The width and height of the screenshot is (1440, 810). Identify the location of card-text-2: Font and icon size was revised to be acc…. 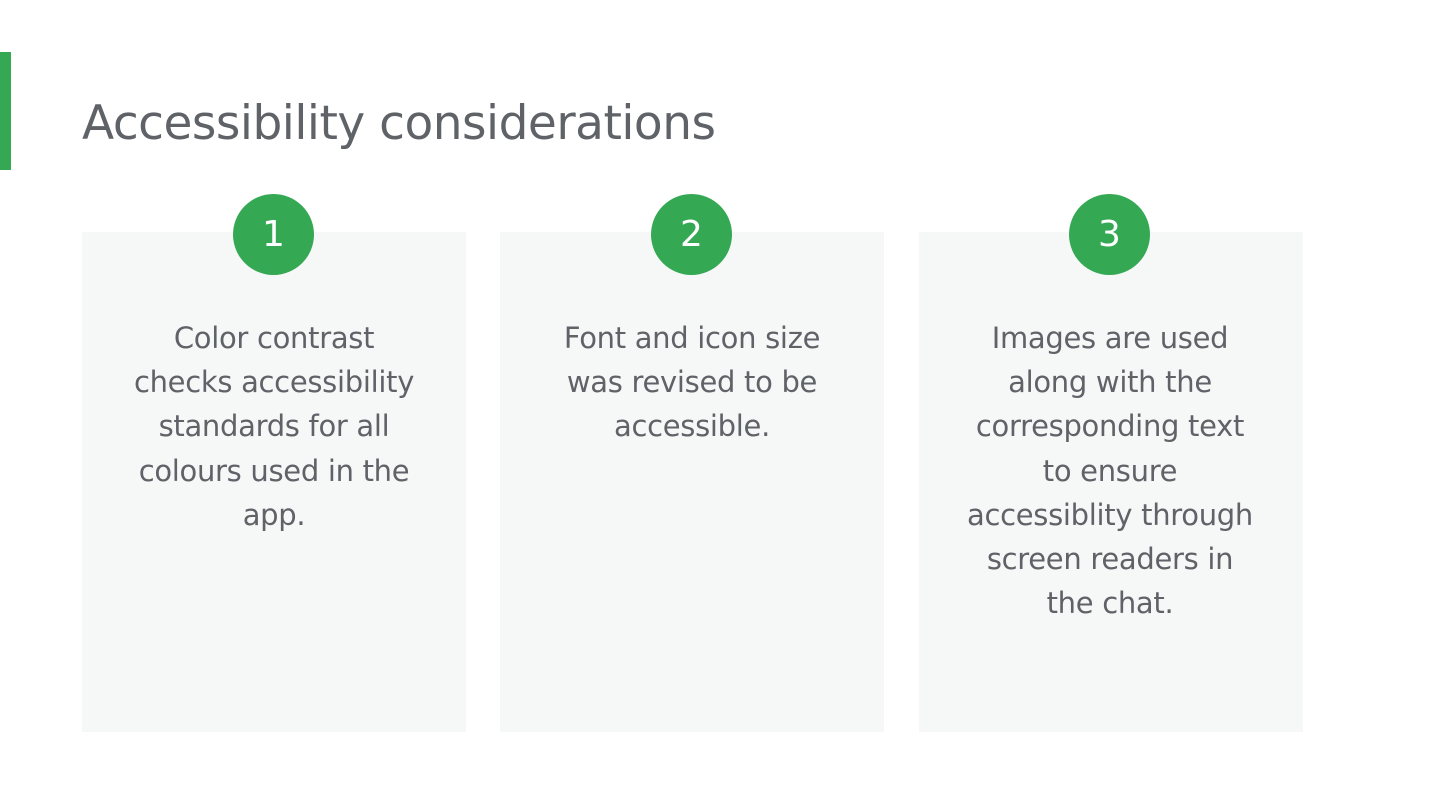
(692, 382).